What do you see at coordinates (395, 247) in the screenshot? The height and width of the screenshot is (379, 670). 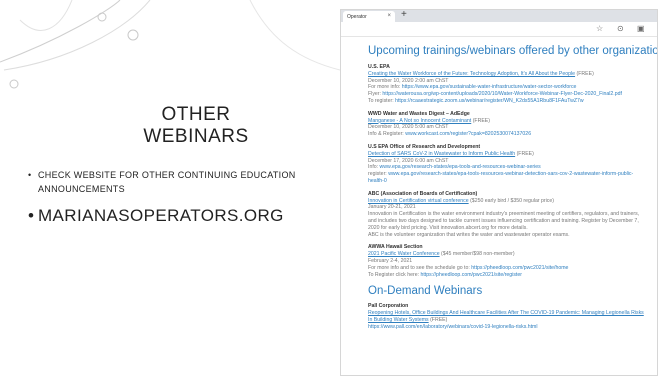 I see `entry-organization: AWWA Hawaii Section` at bounding box center [395, 247].